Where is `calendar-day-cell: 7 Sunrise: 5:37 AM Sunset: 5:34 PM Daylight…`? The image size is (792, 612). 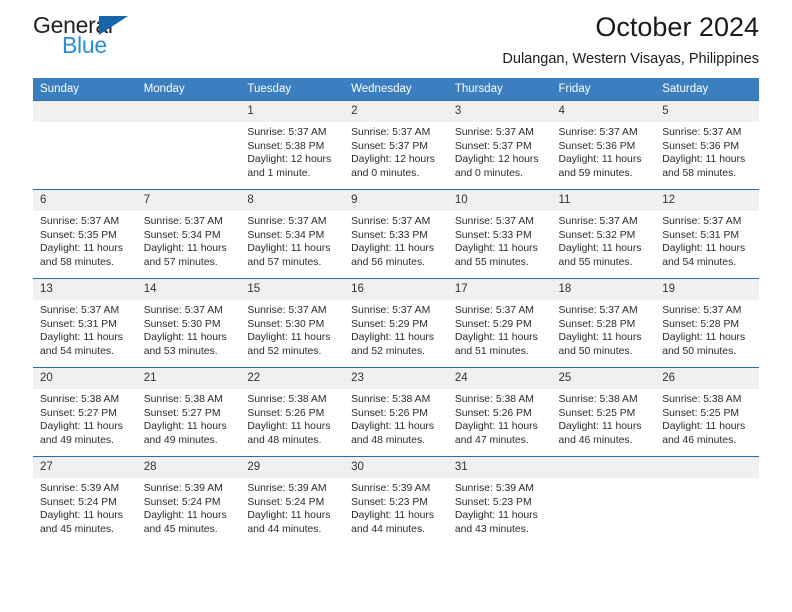 calendar-day-cell: 7 Sunrise: 5:37 AM Sunset: 5:34 PM Daylight… is located at coordinates (188, 234).